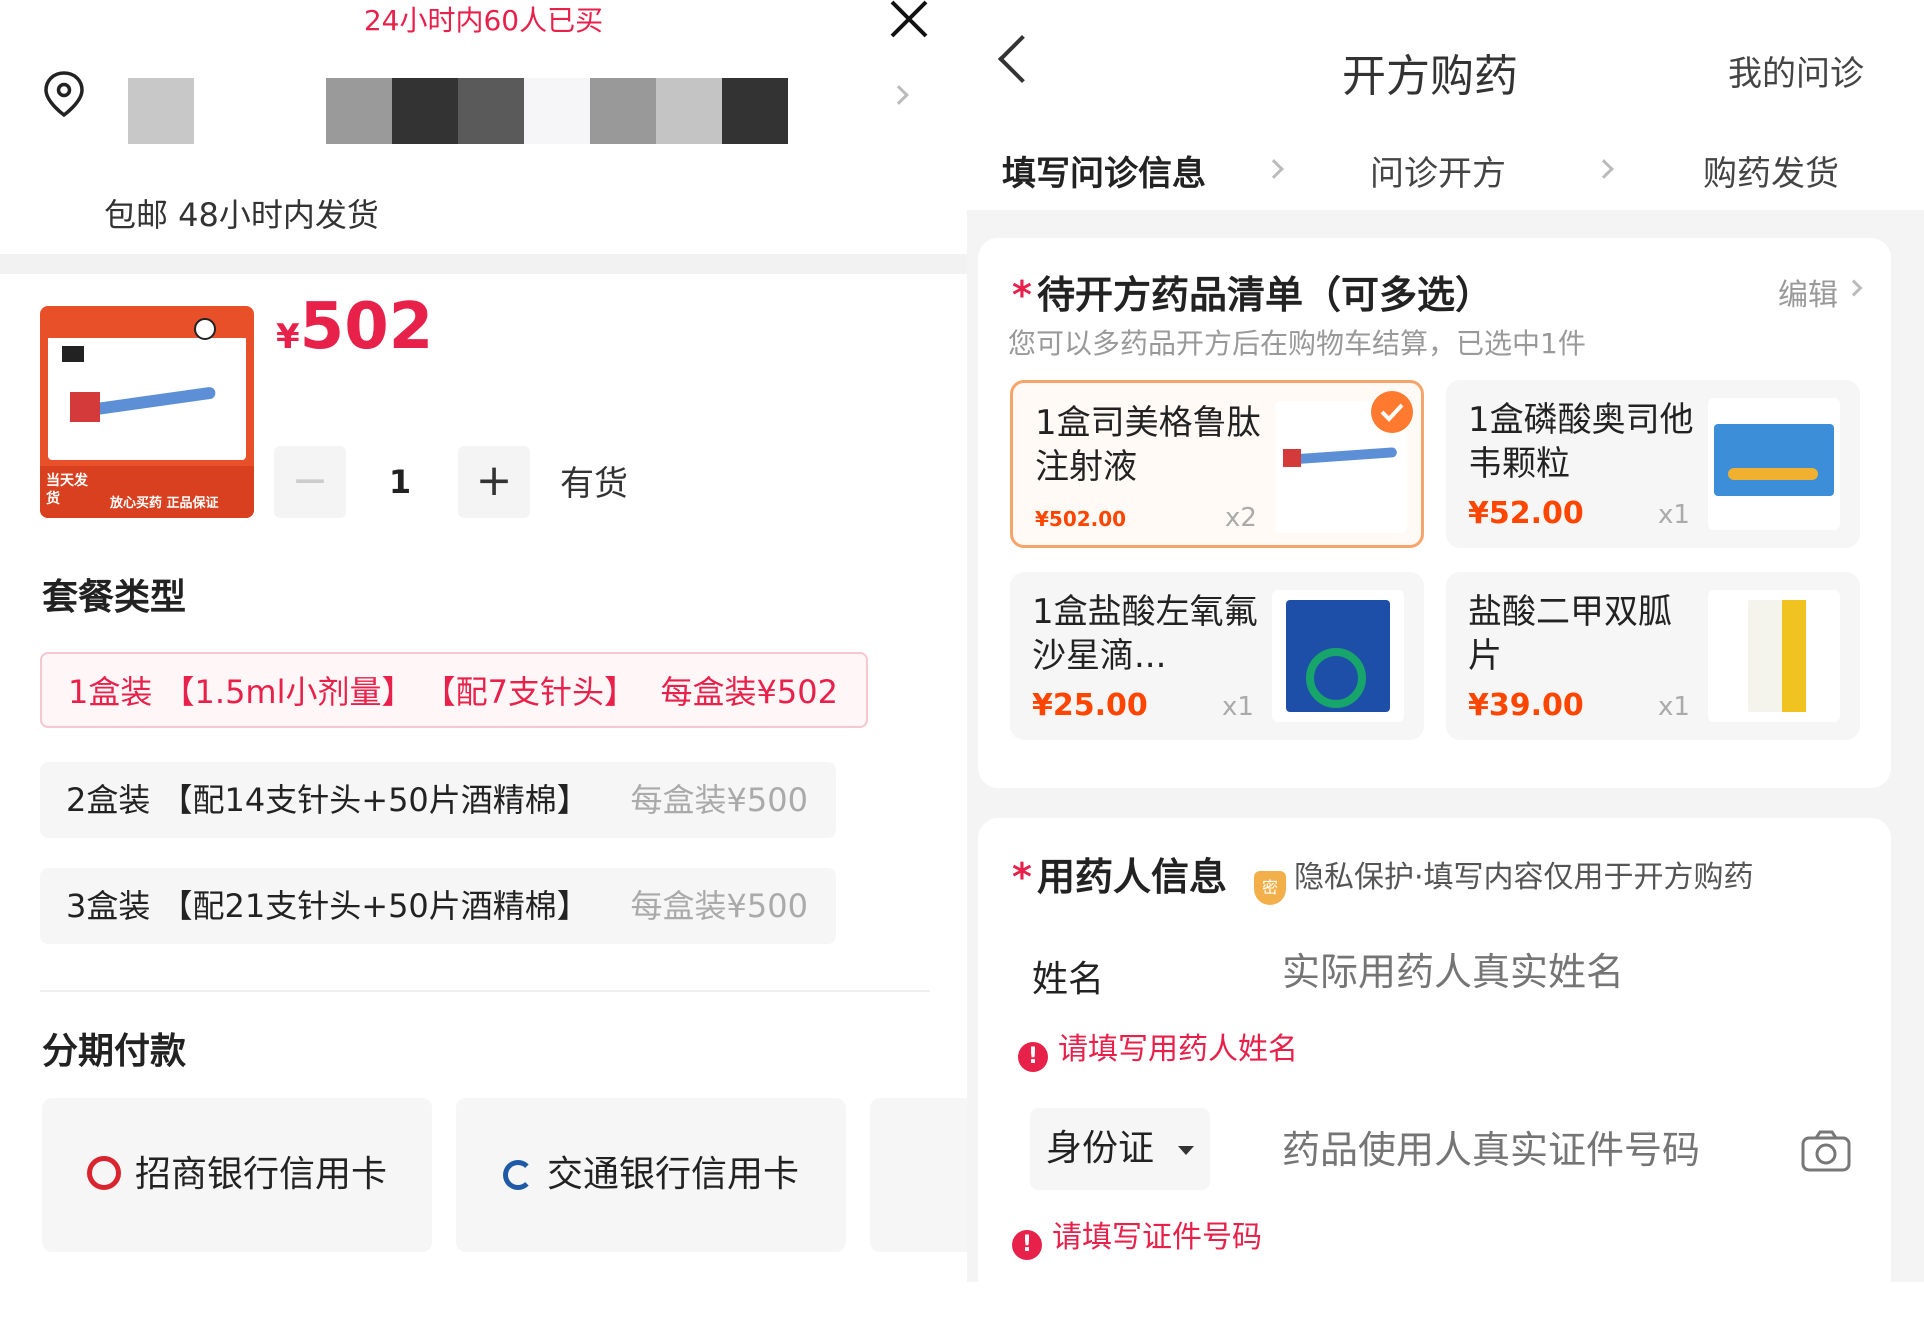 This screenshot has height=1318, width=1924. I want to click on package-option-3: 3盒装 【配21支针头+50片酒精棉】 每盒装¥500, so click(438, 906).